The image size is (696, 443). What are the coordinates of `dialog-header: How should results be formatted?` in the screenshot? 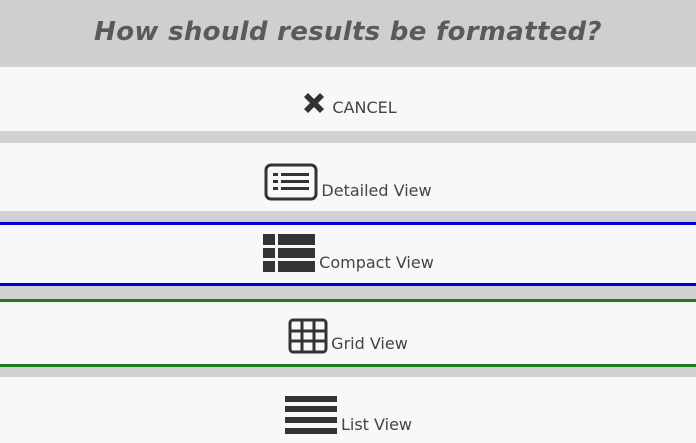 It's located at (348, 32).